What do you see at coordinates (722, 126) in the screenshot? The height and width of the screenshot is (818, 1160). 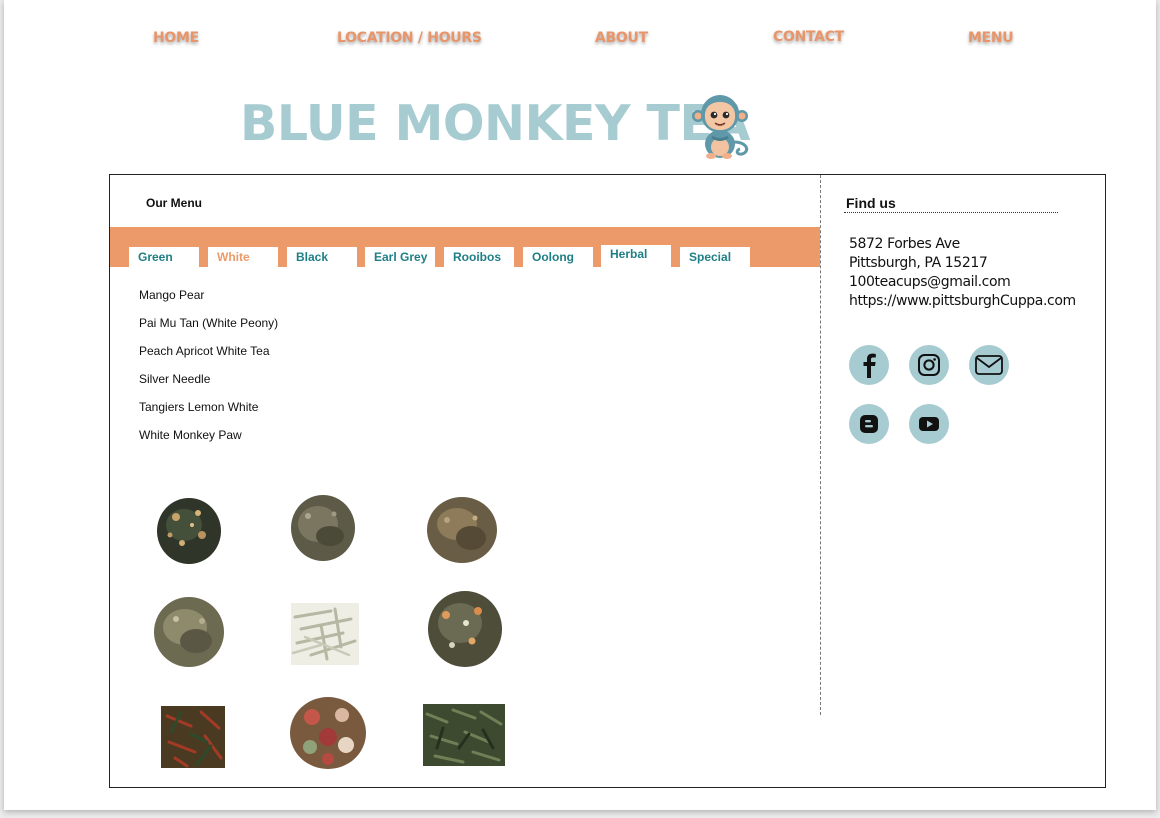 I see `monkey-mascot-icon` at bounding box center [722, 126].